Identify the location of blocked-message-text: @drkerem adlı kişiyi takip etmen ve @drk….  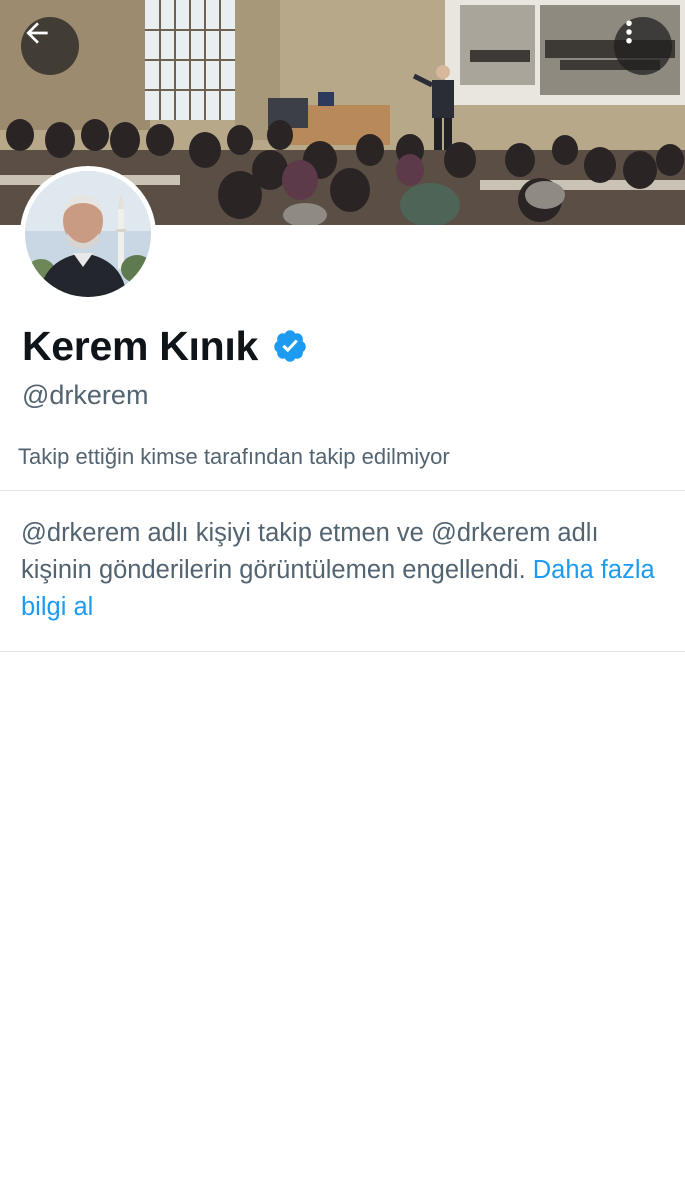
(310, 551).